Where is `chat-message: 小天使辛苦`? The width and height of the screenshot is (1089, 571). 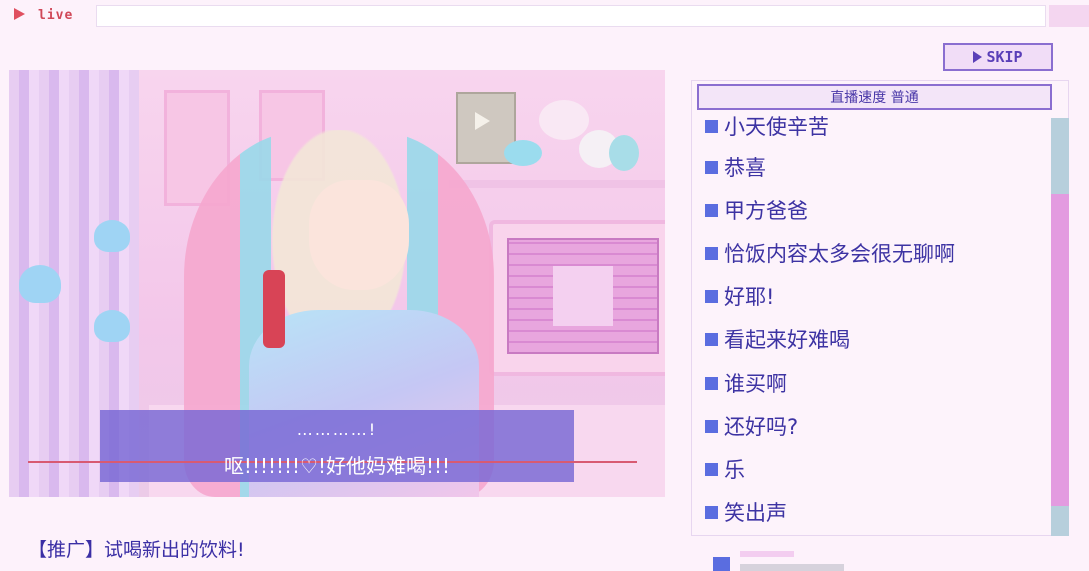
chat-message: 小天使辛苦 is located at coordinates (767, 126).